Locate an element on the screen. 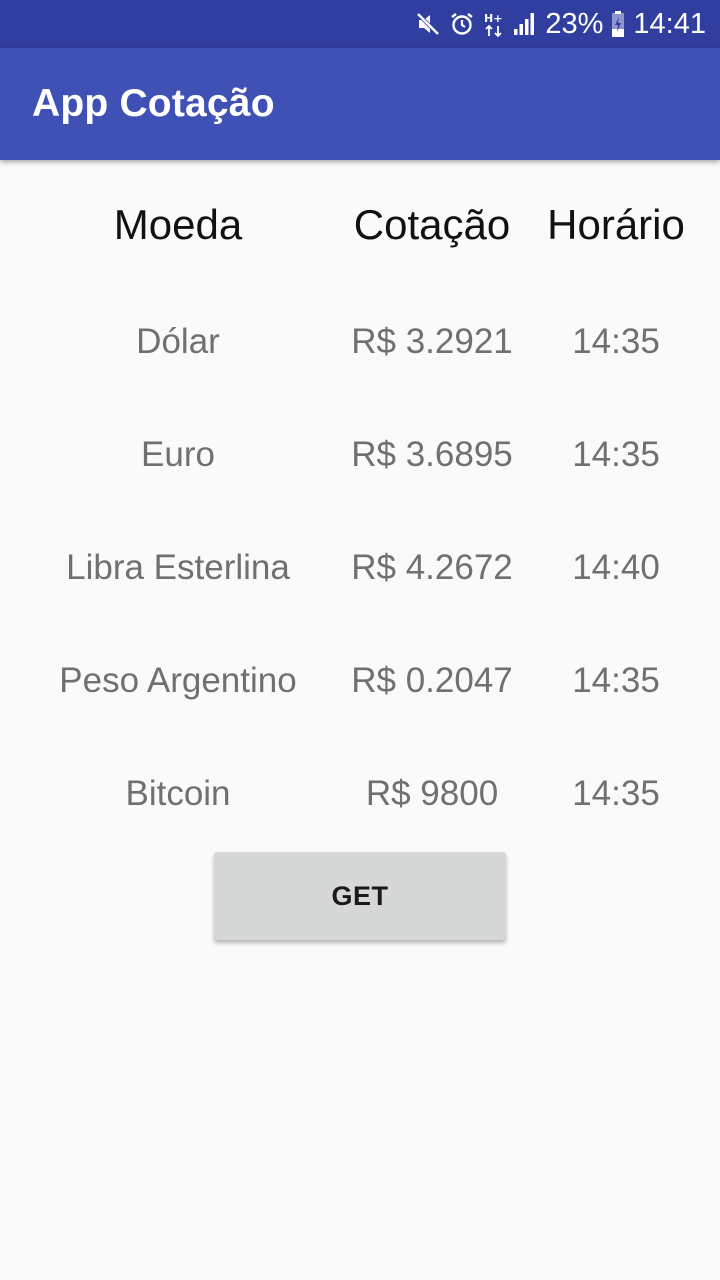 This screenshot has width=720, height=1280. table-row: Peso Argentino R$ 0.2047 14:35 is located at coordinates (360, 681).